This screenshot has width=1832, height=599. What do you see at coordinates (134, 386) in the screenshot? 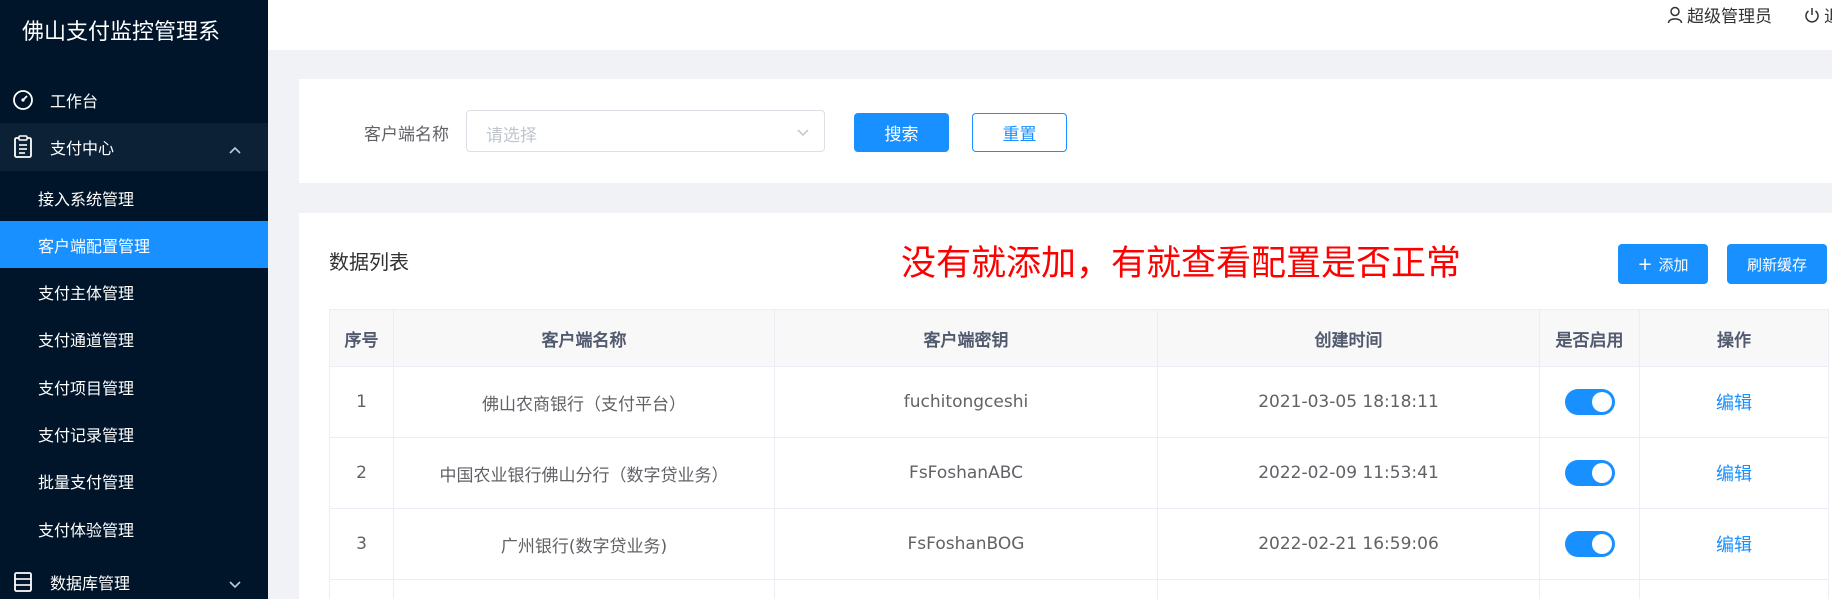
I see `sidebar-subitem: 支付项目管理` at bounding box center [134, 386].